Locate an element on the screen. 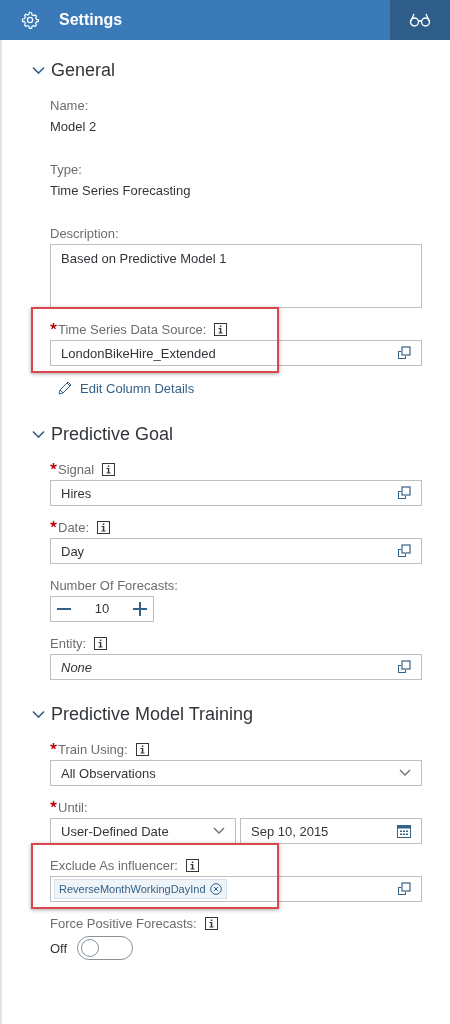  plus-button is located at coordinates (140, 609).